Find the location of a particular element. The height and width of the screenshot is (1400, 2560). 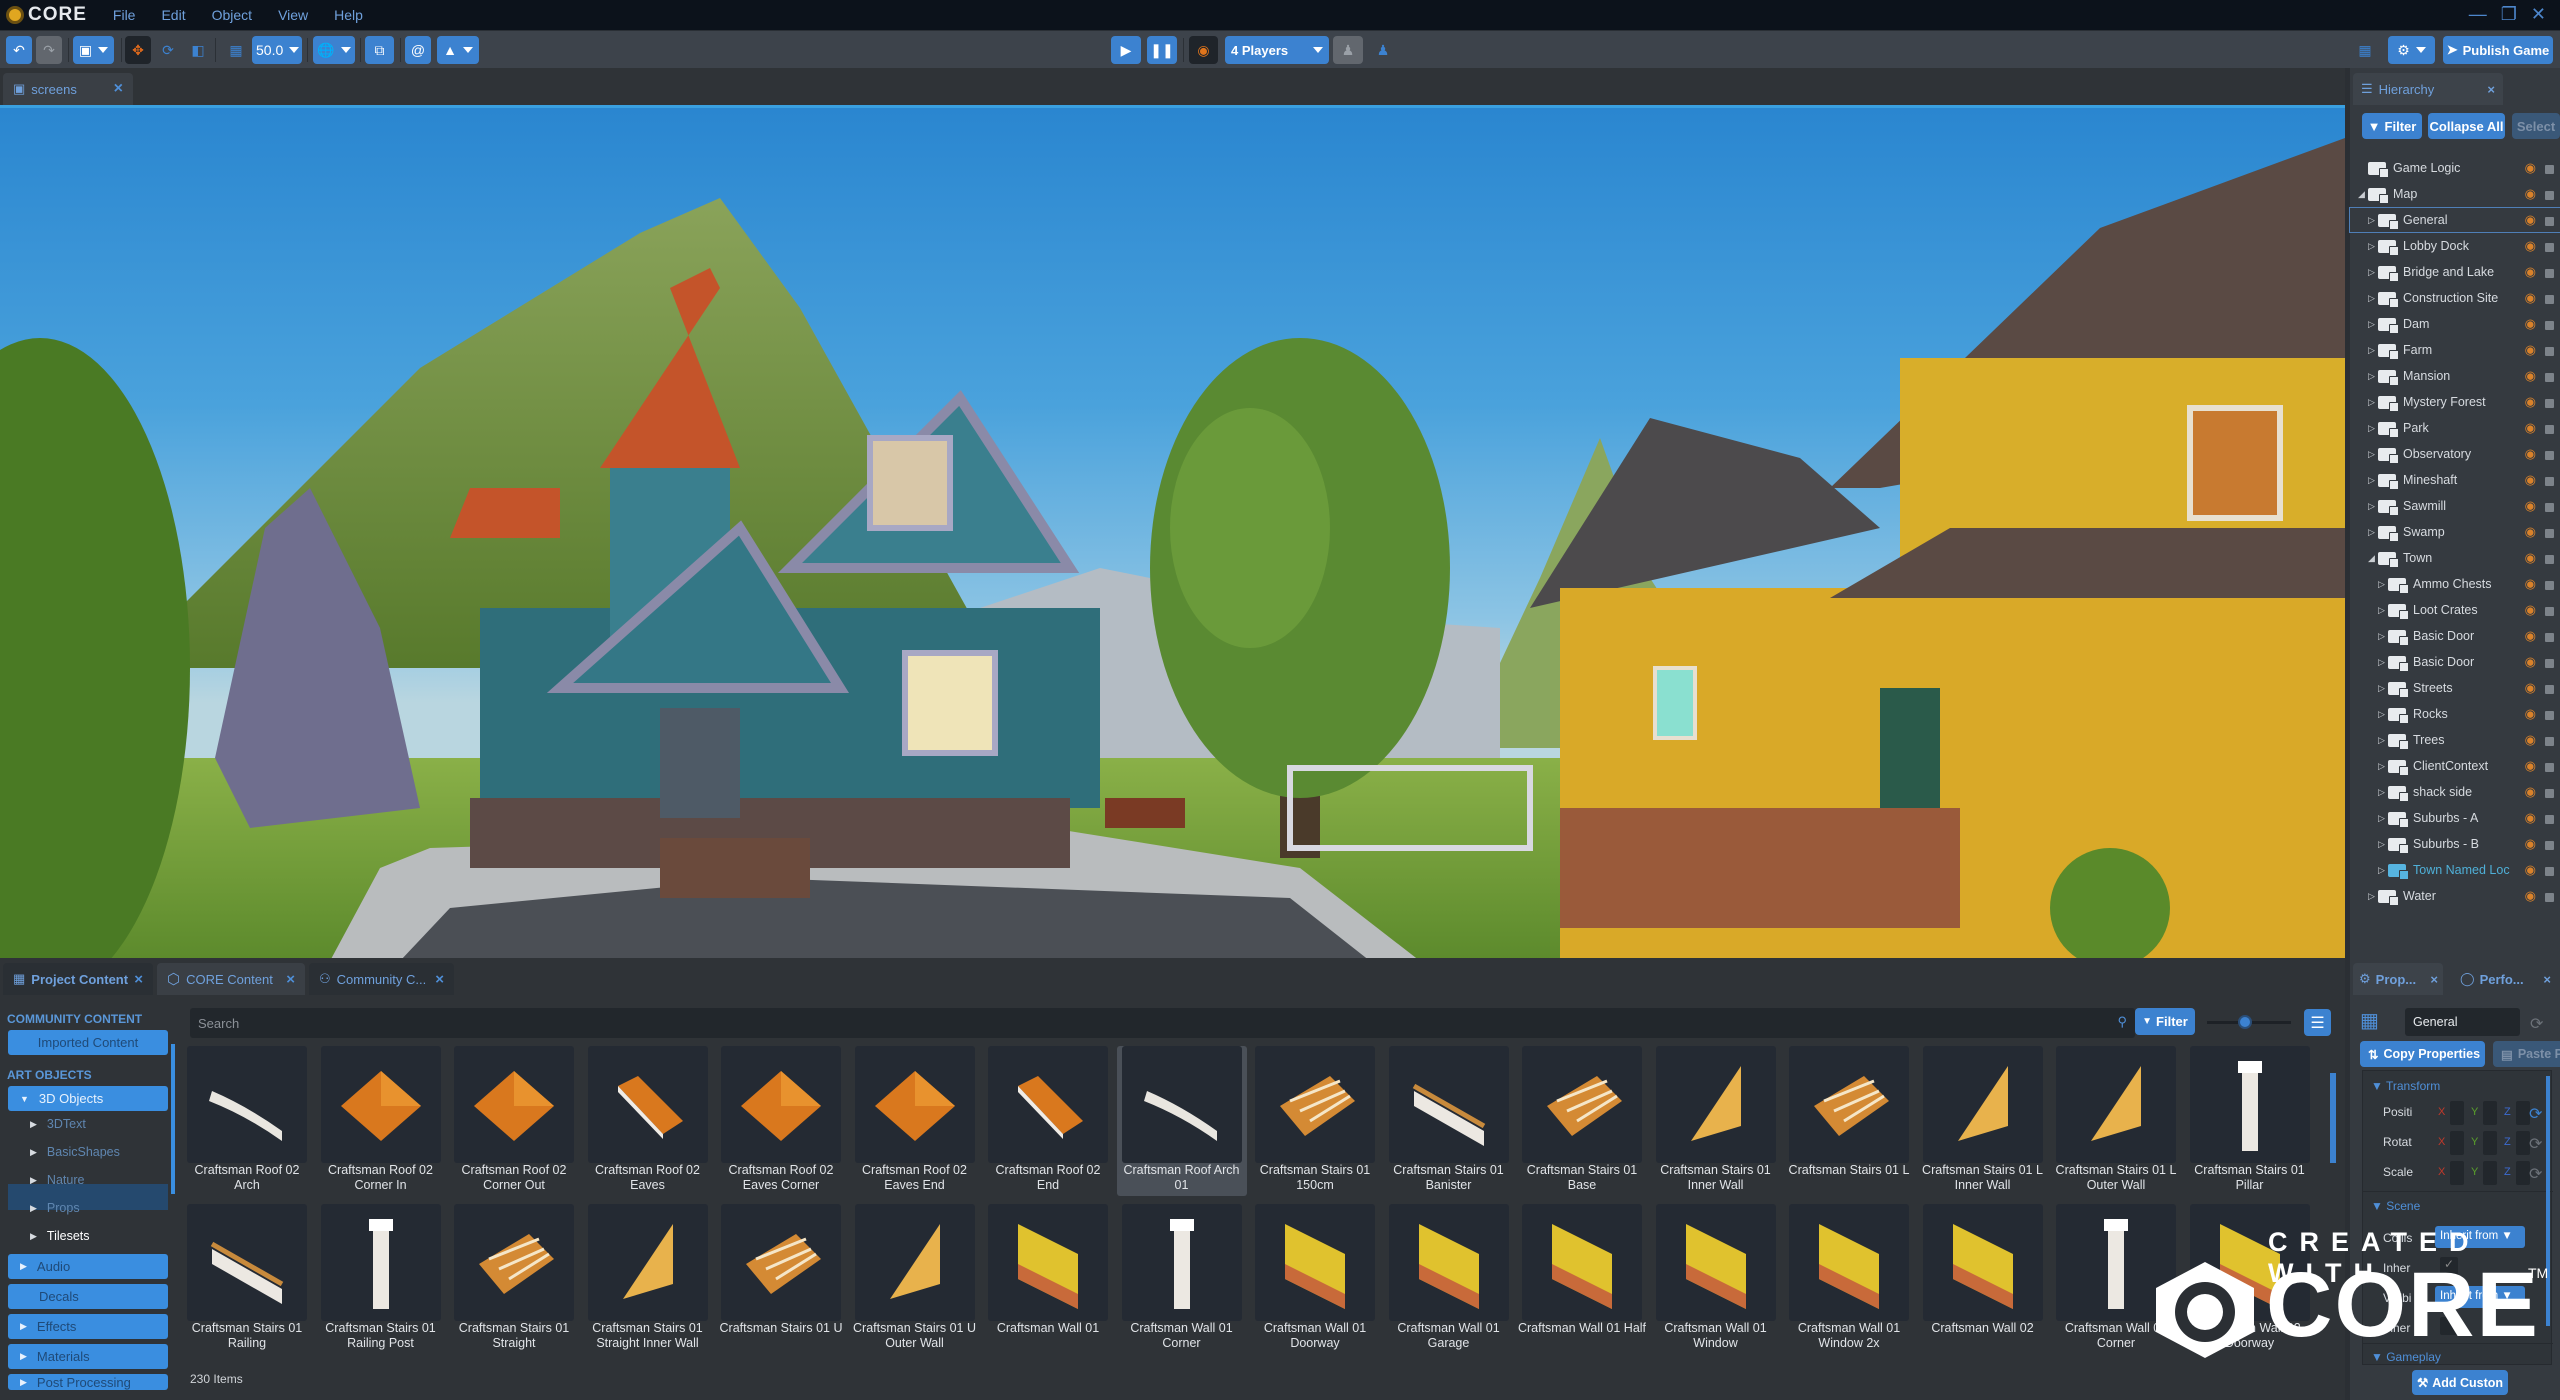

asset-tile: Craftsman Wall 02 Doorway is located at coordinates (2250, 1279).